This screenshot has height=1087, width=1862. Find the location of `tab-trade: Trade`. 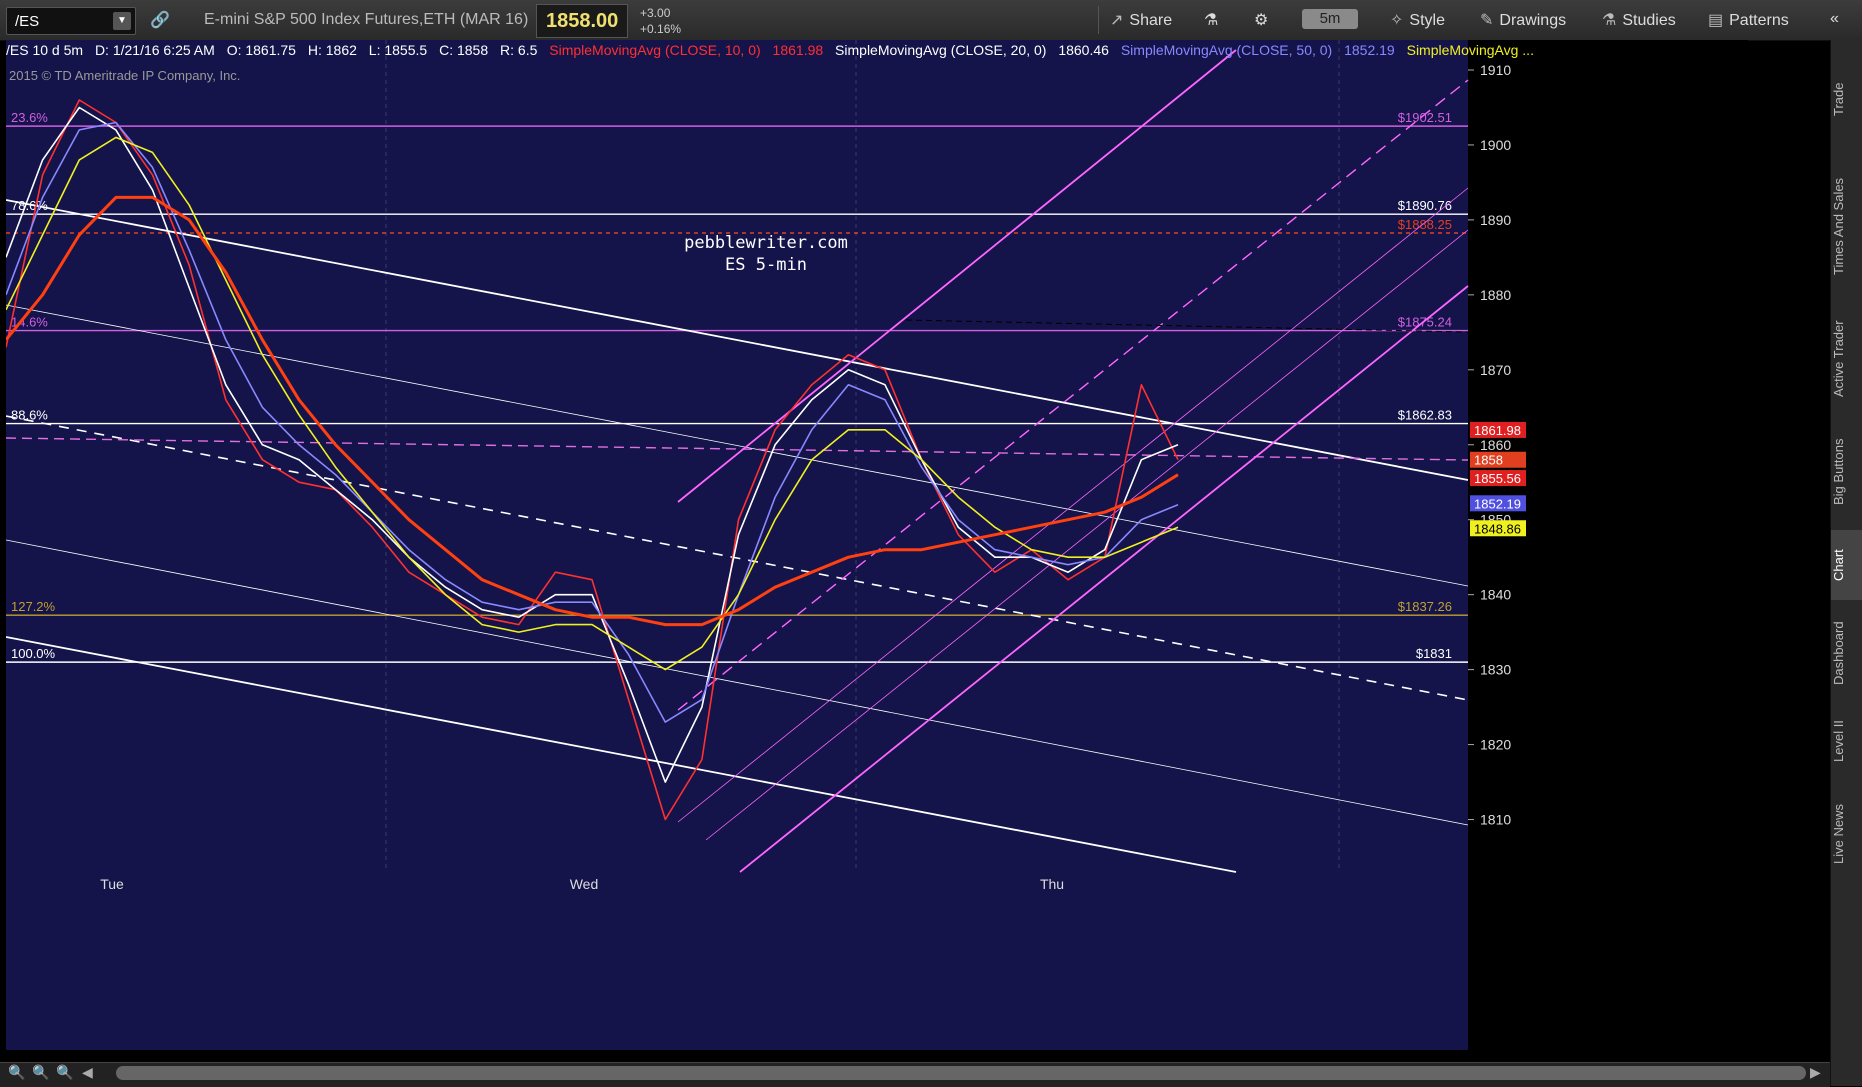

tab-trade: Trade is located at coordinates (1846, 99).